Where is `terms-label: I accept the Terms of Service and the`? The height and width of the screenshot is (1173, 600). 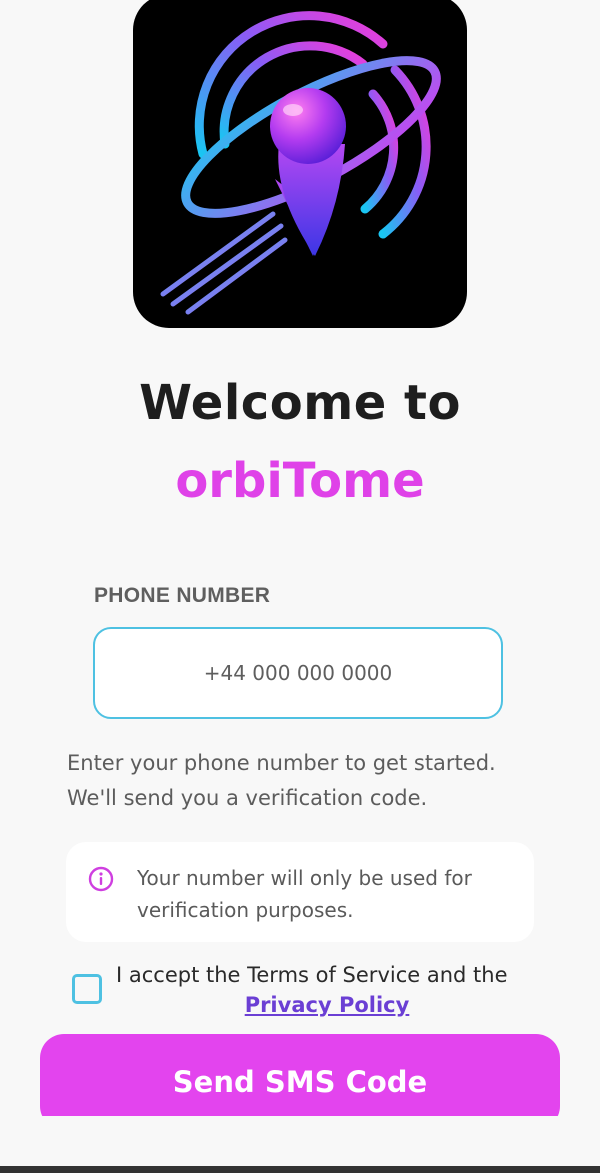
terms-label: I accept the Terms of Service and the is located at coordinates (312, 975).